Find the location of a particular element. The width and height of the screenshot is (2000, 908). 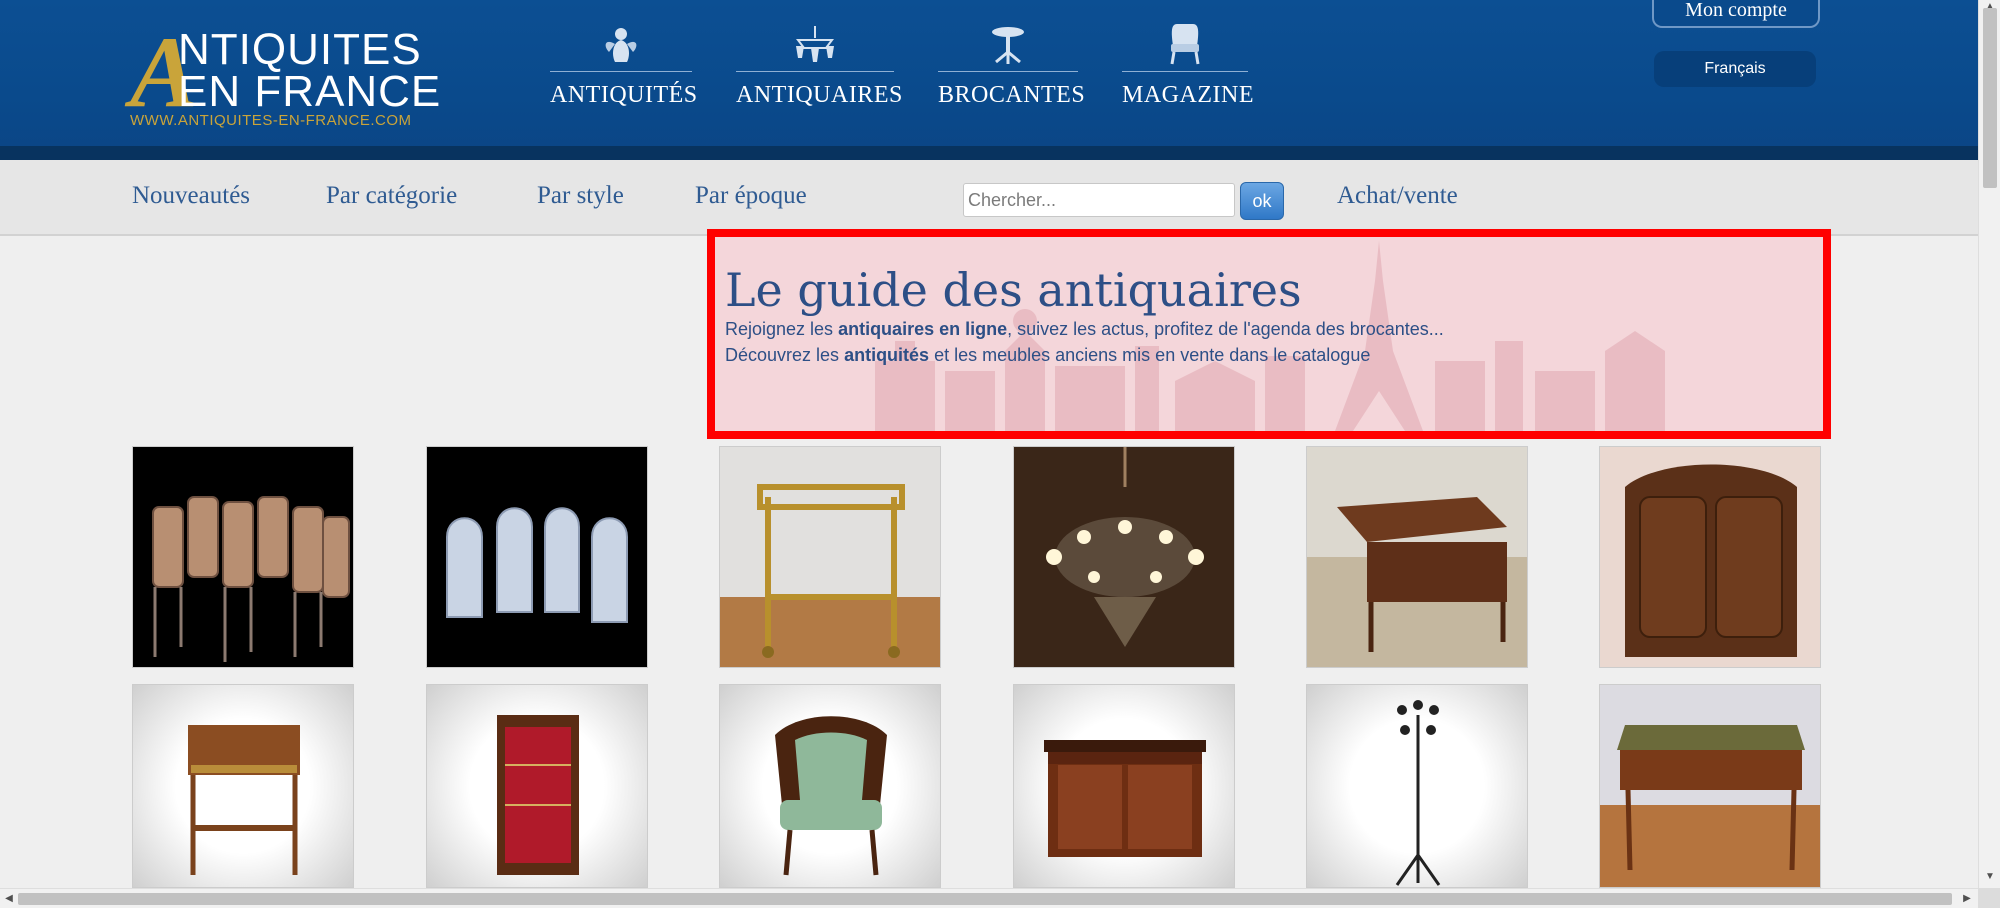

horizontal-scrollbar: ◀ ▶ is located at coordinates (989, 898).